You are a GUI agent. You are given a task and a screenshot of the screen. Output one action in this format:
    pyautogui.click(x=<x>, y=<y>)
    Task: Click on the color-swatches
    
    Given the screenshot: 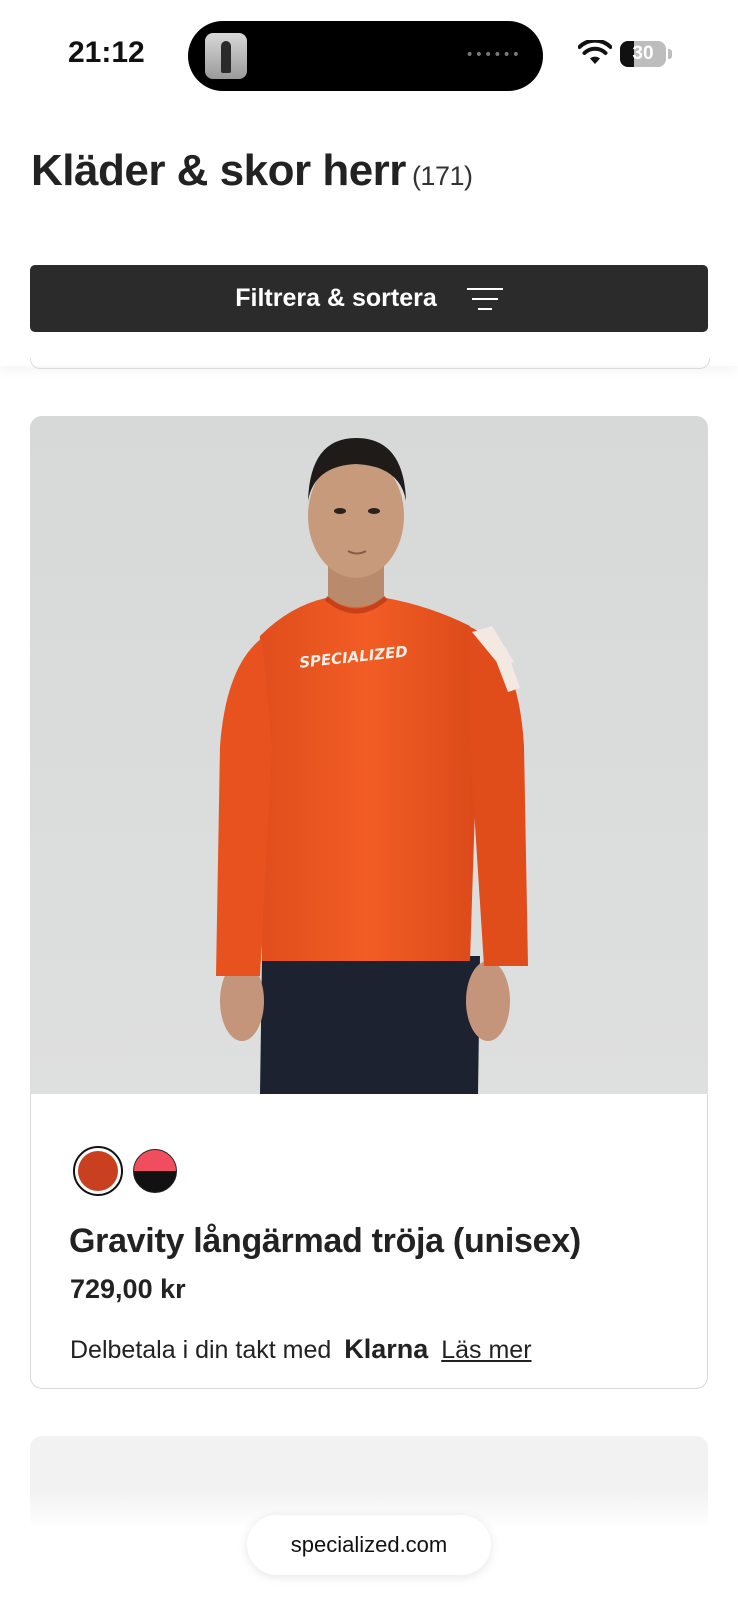 What is the action you would take?
    pyautogui.click(x=125, y=1171)
    